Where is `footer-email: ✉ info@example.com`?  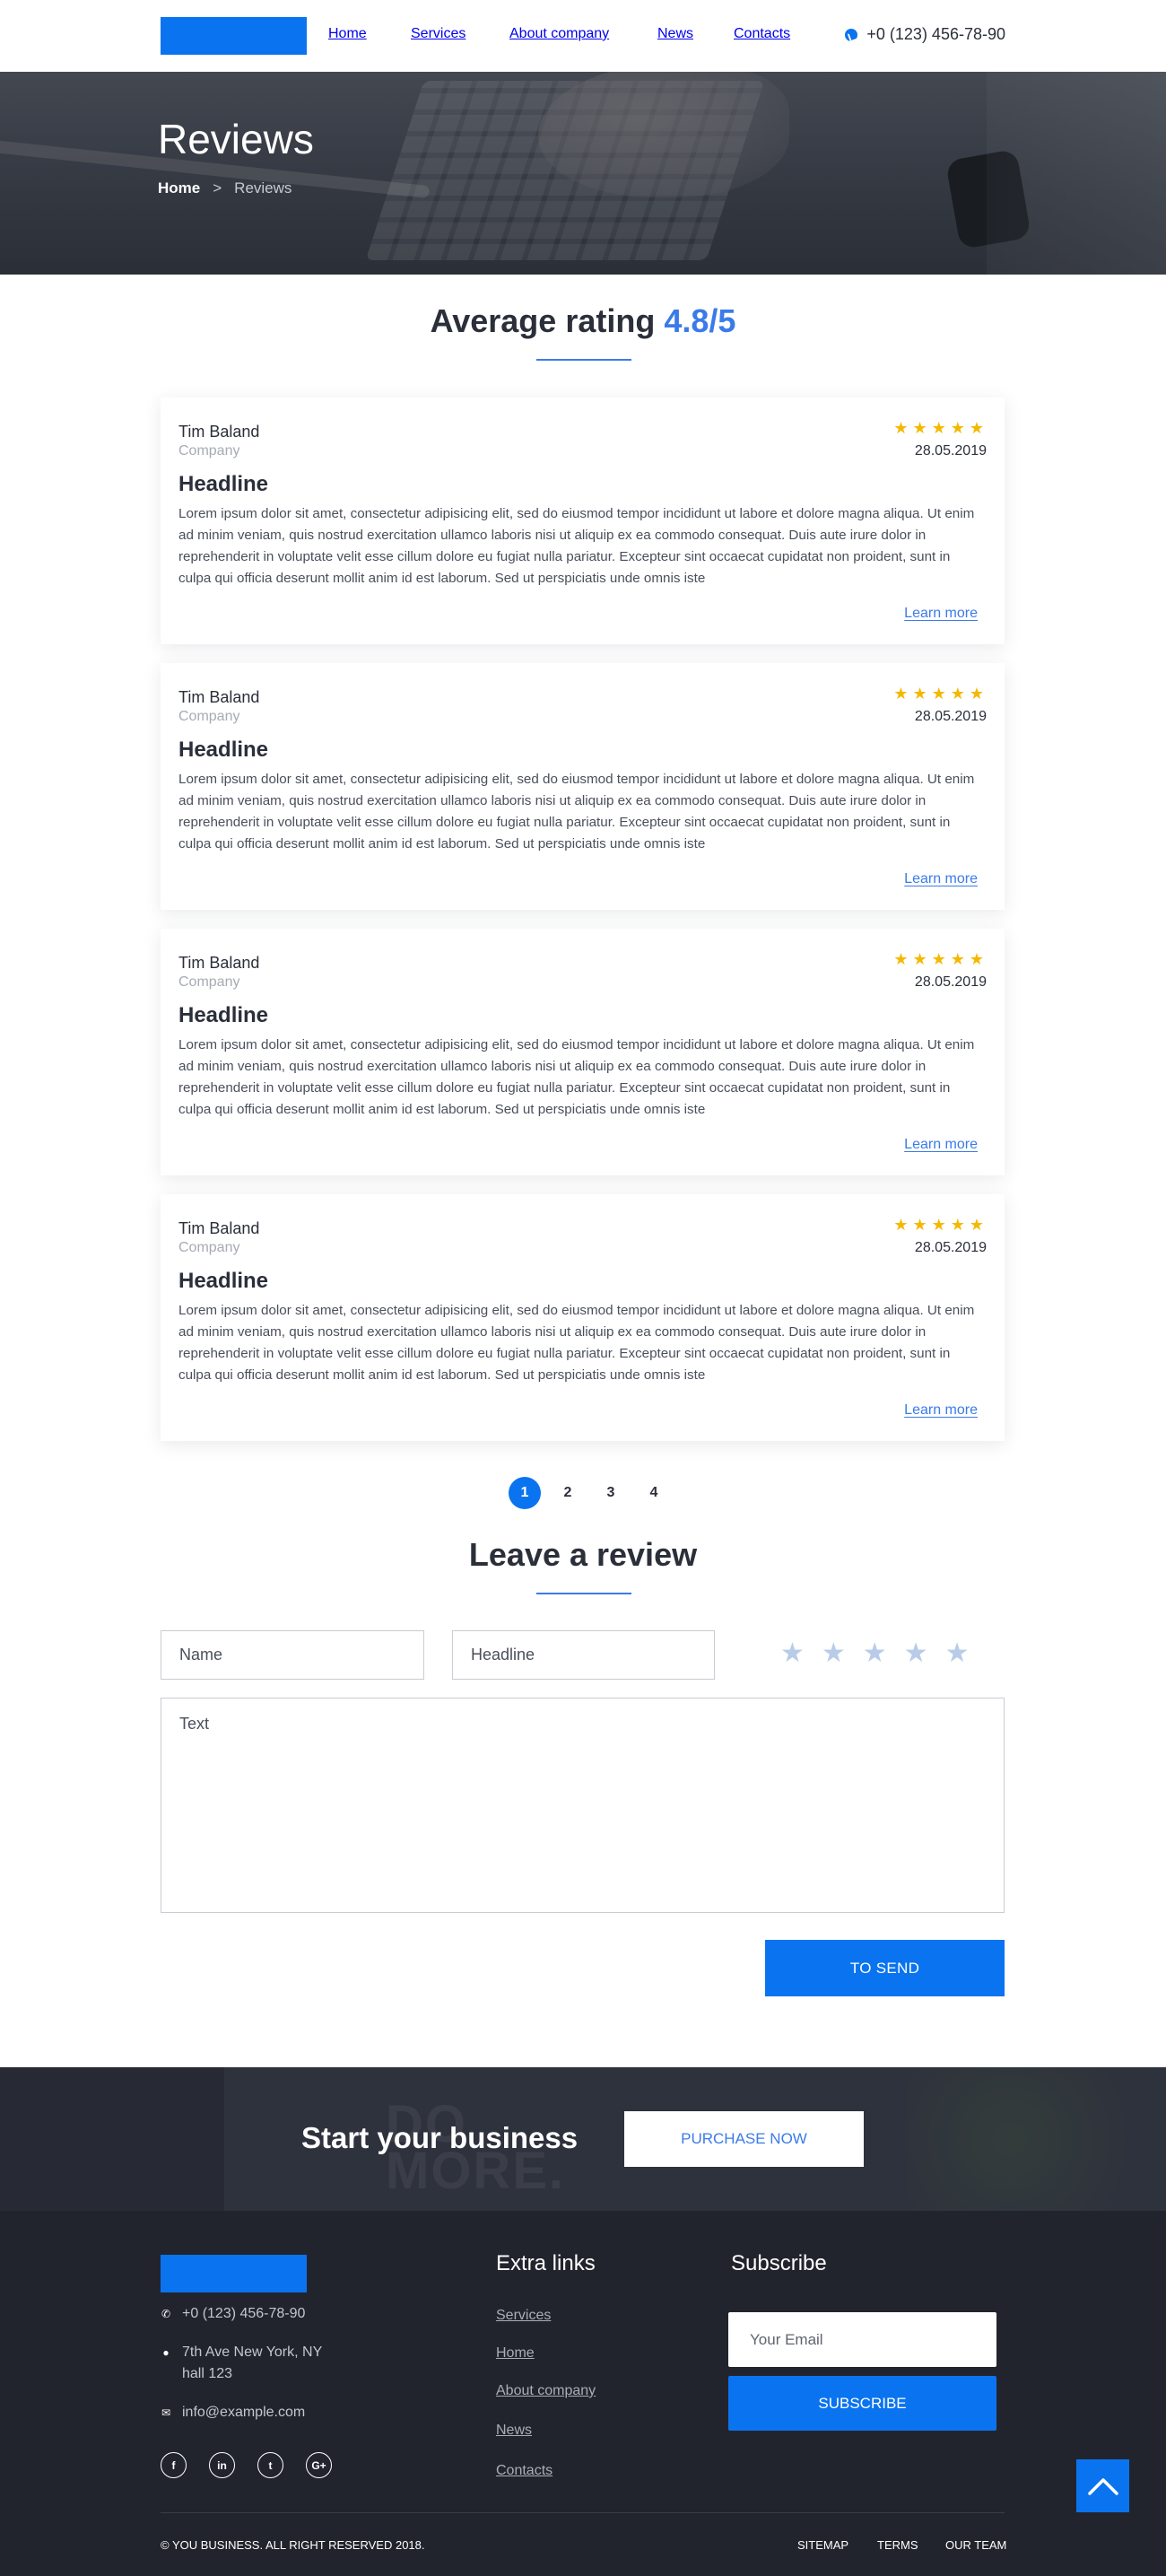 footer-email: ✉ info@example.com is located at coordinates (233, 2413).